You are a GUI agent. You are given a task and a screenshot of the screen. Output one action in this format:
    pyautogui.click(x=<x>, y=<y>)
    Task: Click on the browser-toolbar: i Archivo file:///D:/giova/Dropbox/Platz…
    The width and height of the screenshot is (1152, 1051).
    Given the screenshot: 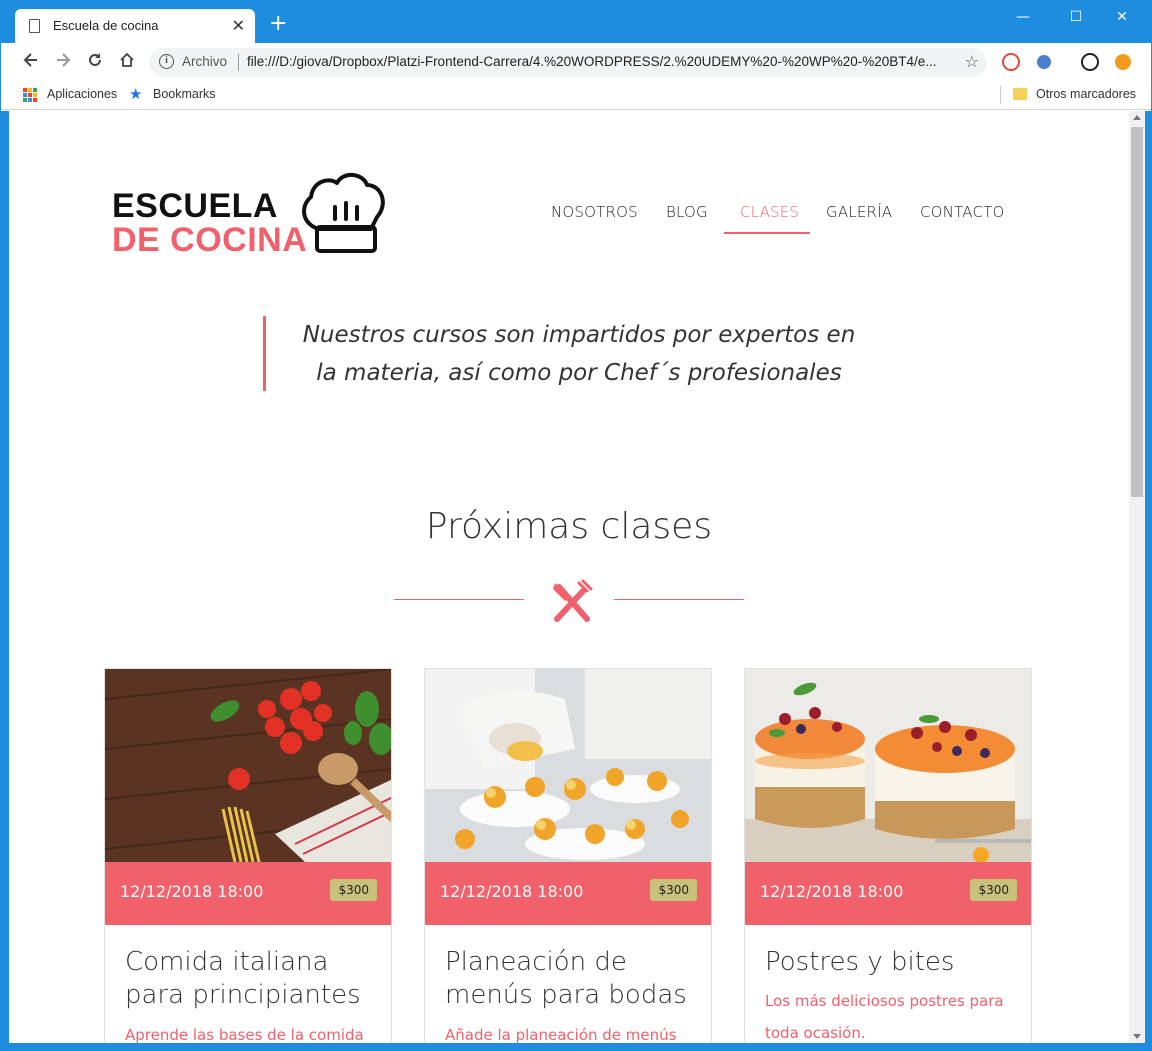 What is the action you would take?
    pyautogui.click(x=576, y=62)
    